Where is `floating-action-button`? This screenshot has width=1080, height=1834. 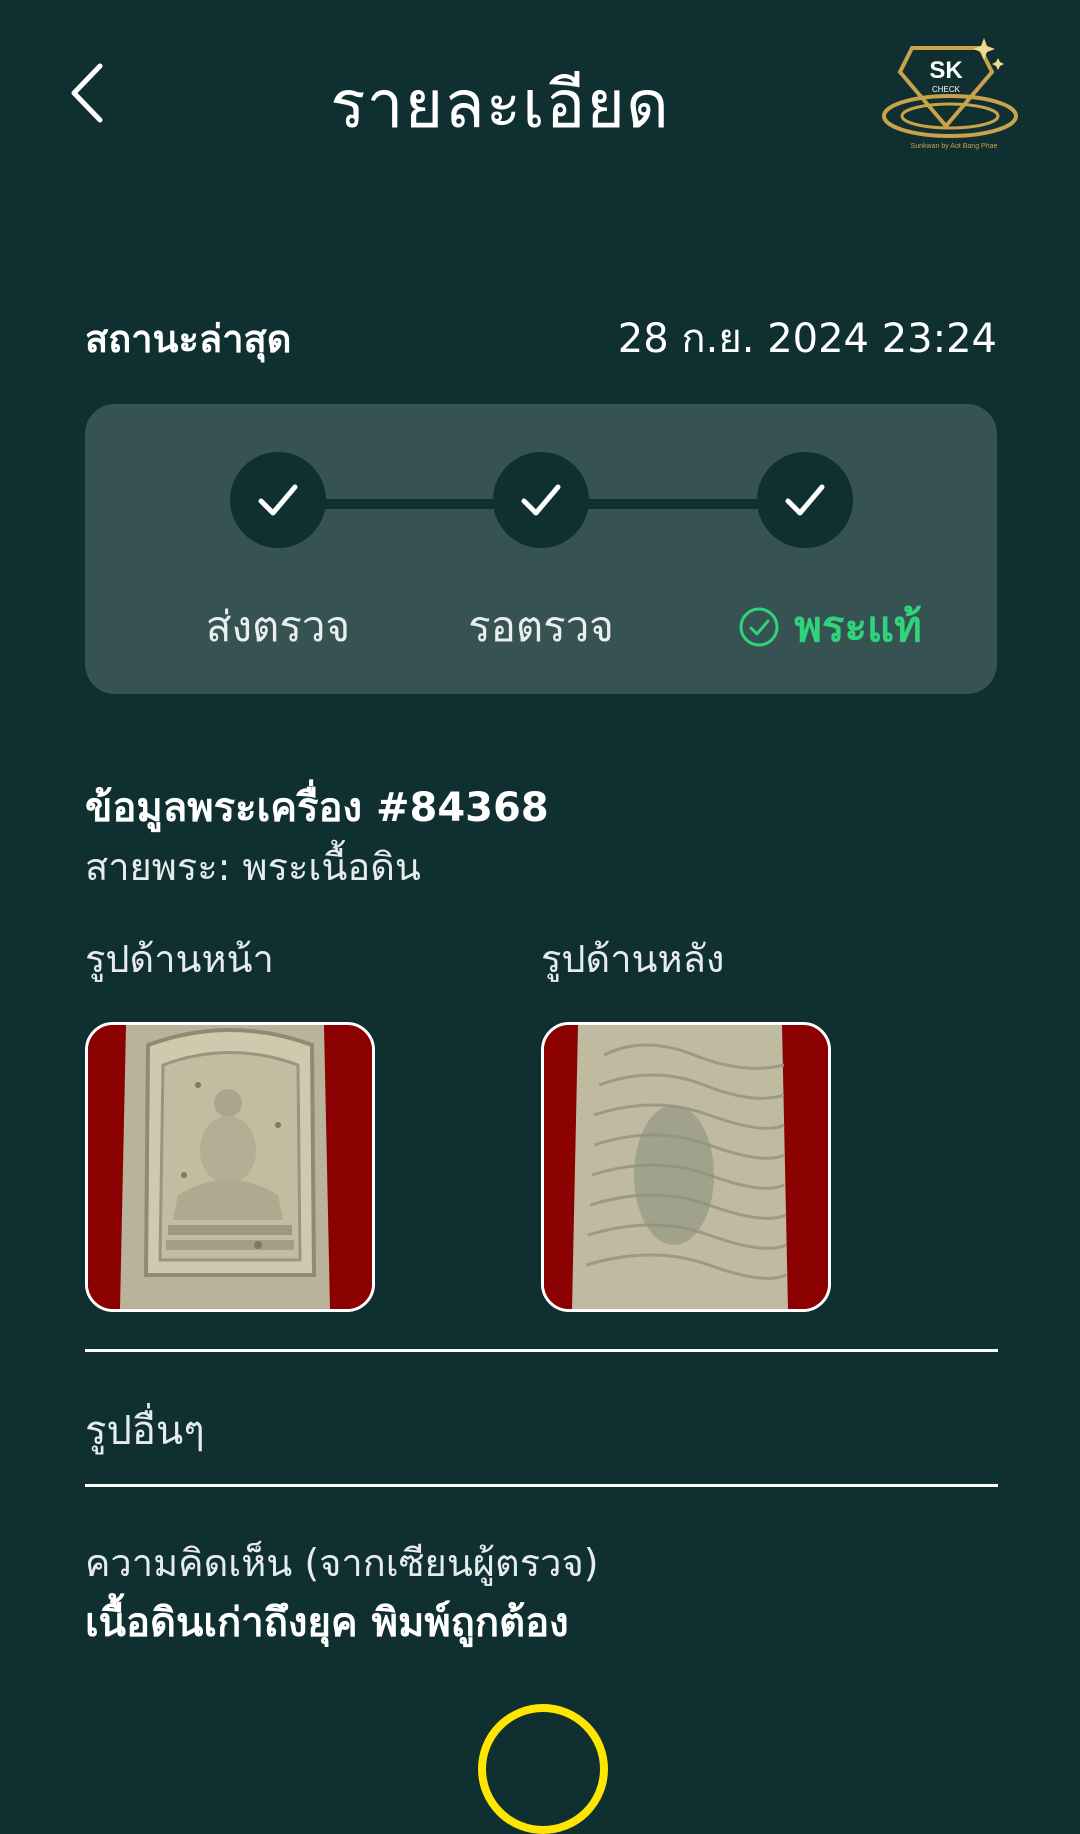 floating-action-button is located at coordinates (543, 1769).